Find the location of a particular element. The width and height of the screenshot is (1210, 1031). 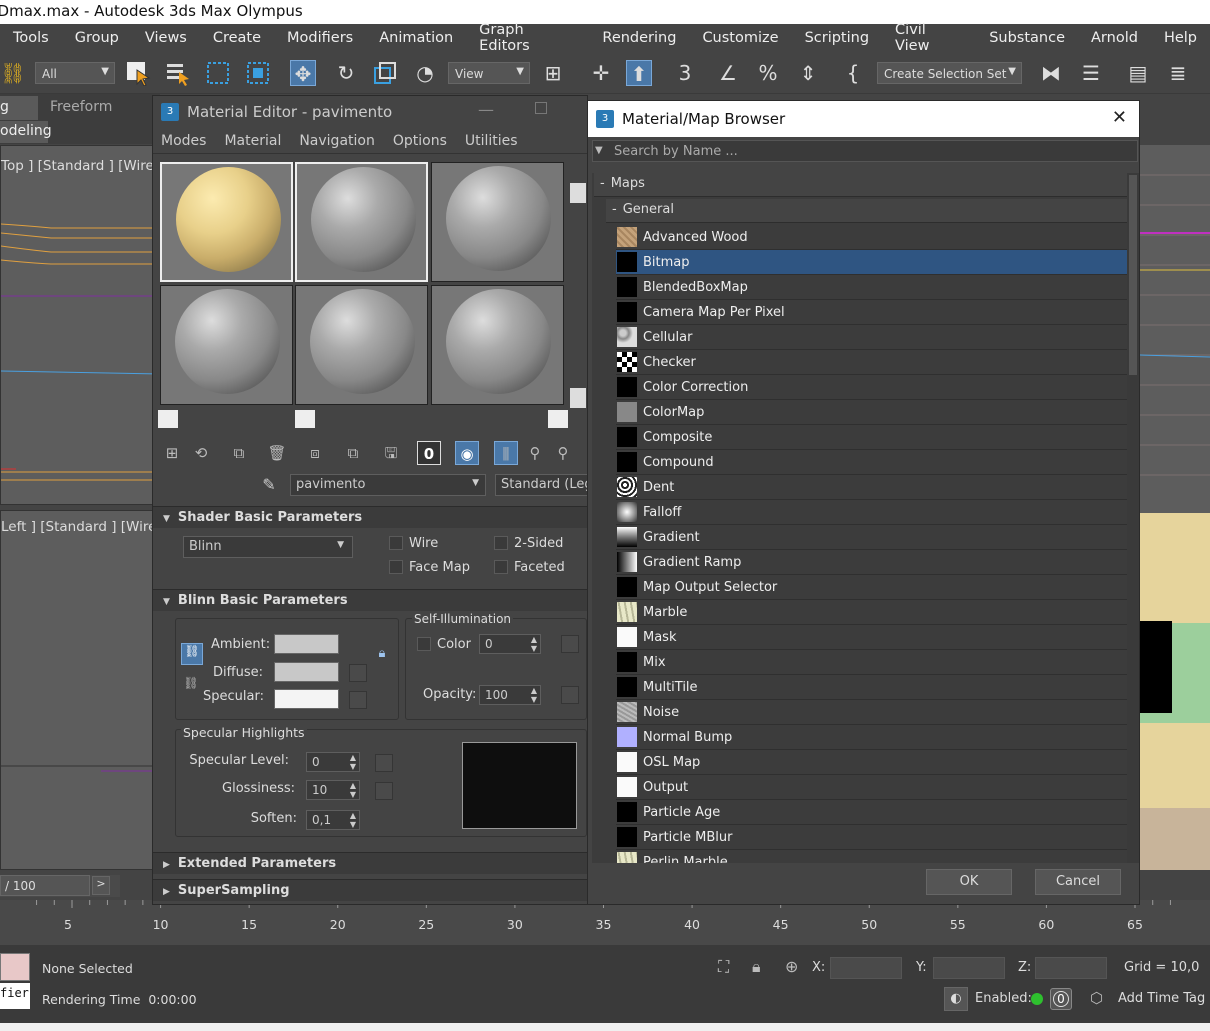

specular-level-spinner: 0 ▲ ▼ is located at coordinates (333, 762).